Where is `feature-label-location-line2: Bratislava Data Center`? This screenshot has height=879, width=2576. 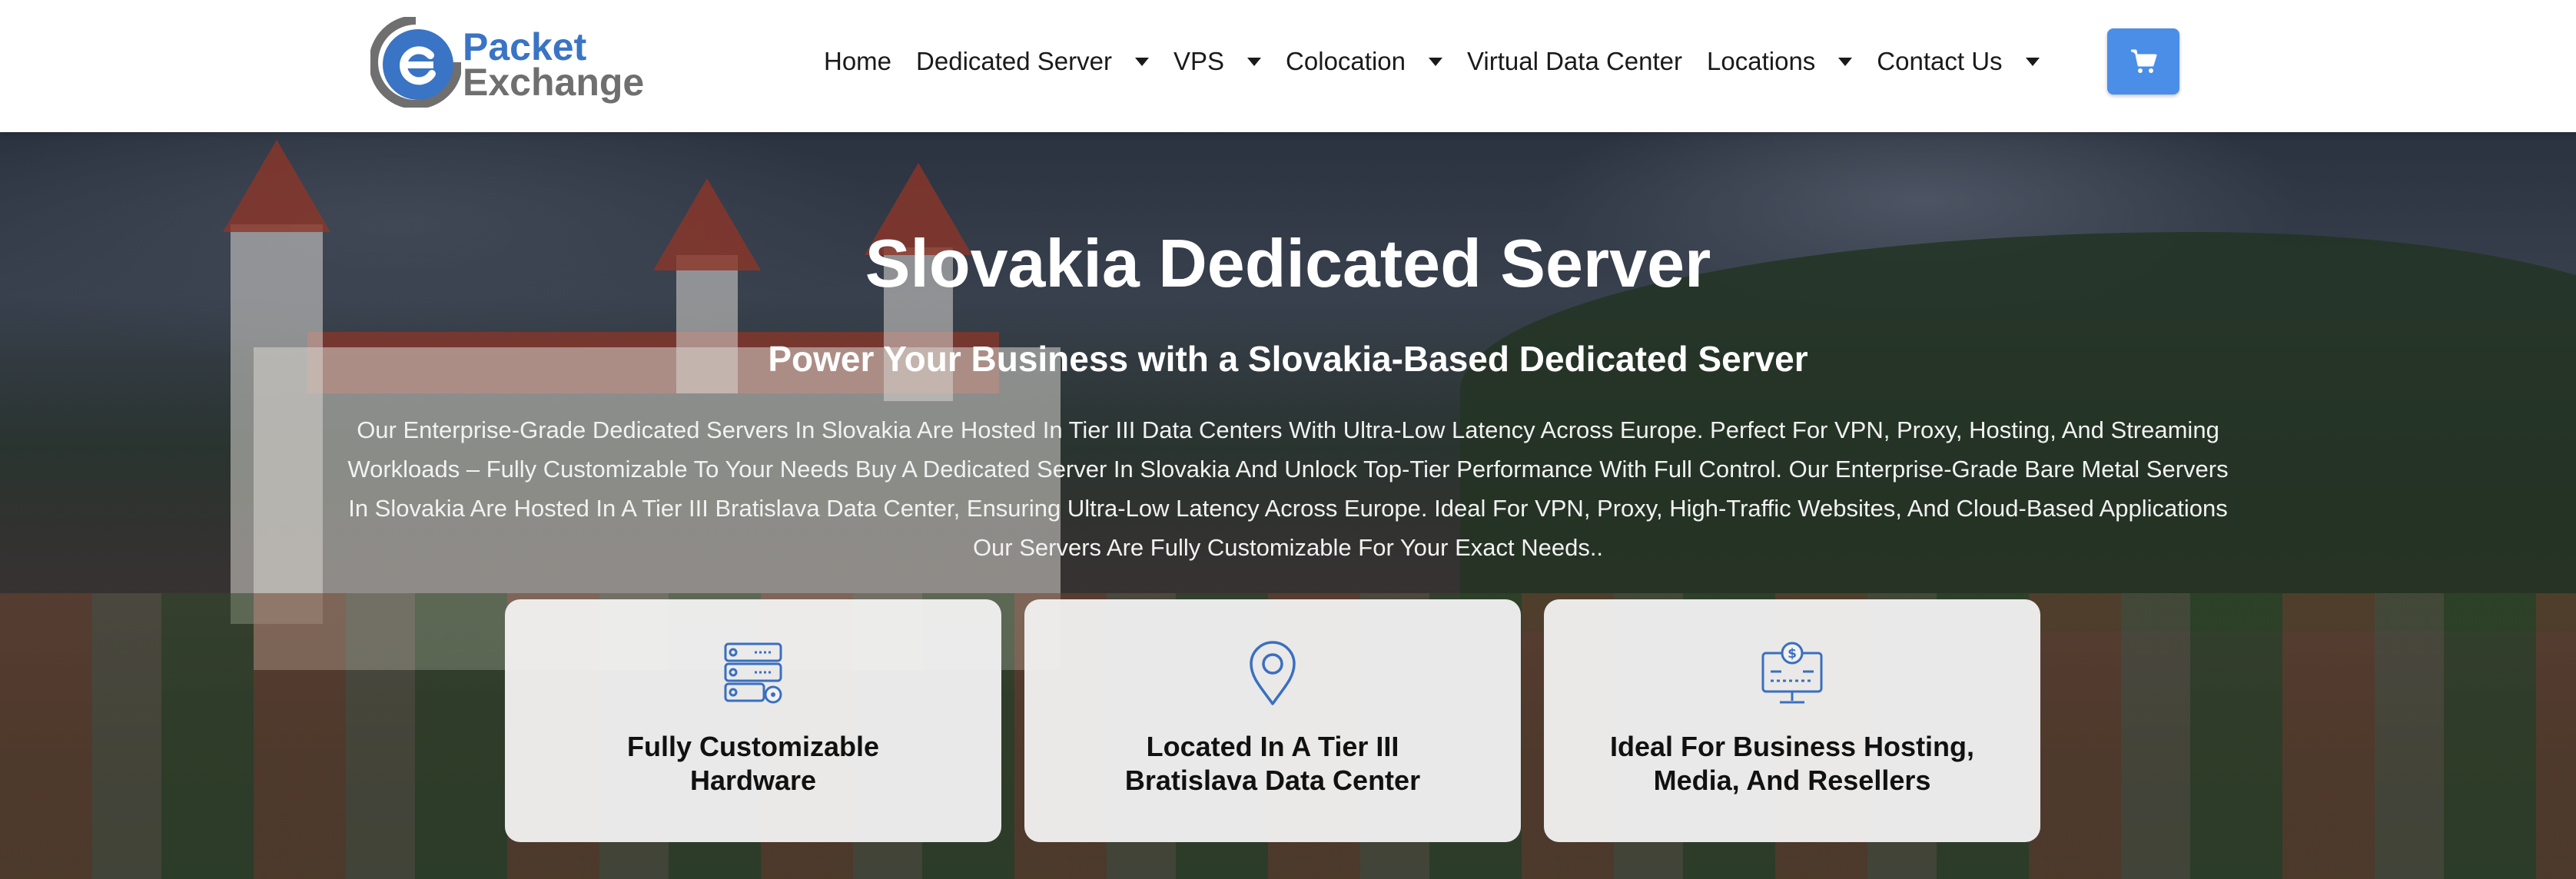
feature-label-location-line2: Bratislava Data Center is located at coordinates (1272, 780).